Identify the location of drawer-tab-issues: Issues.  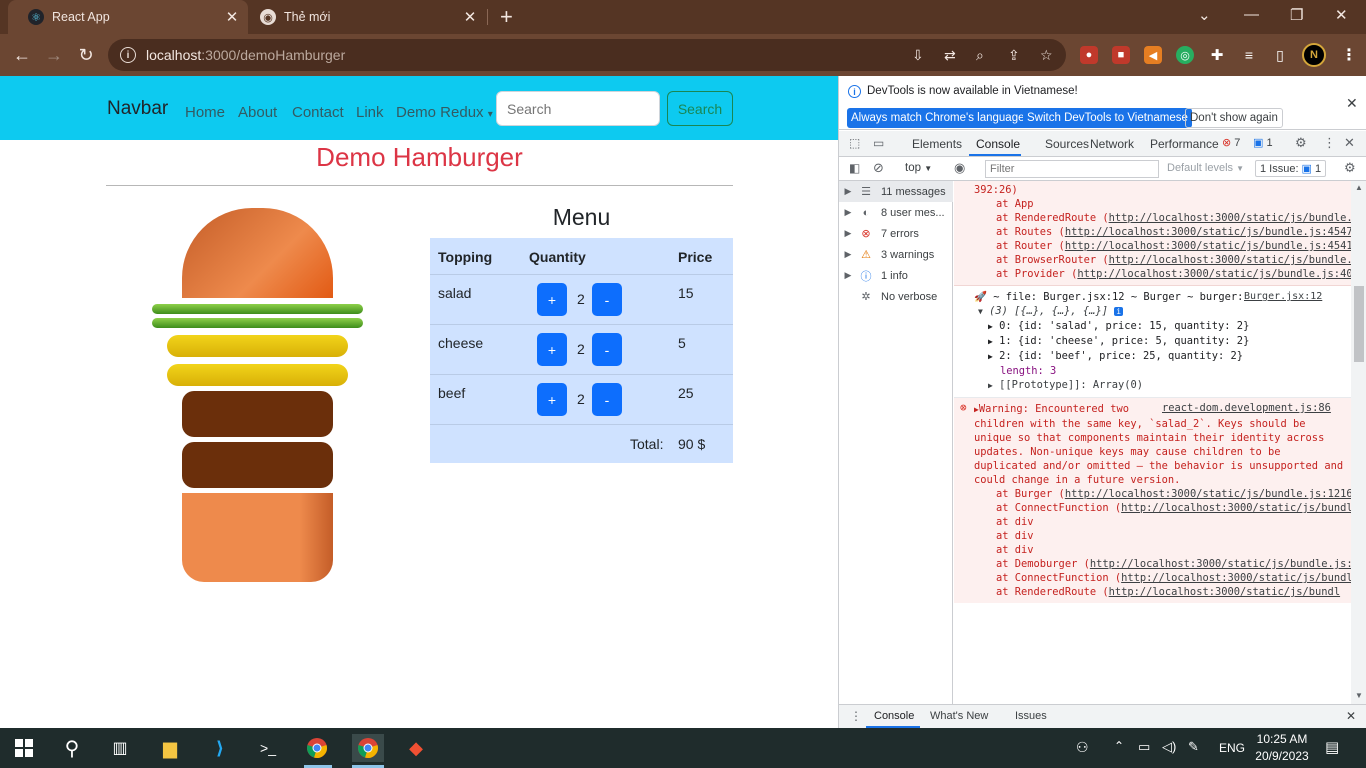
(1031, 716).